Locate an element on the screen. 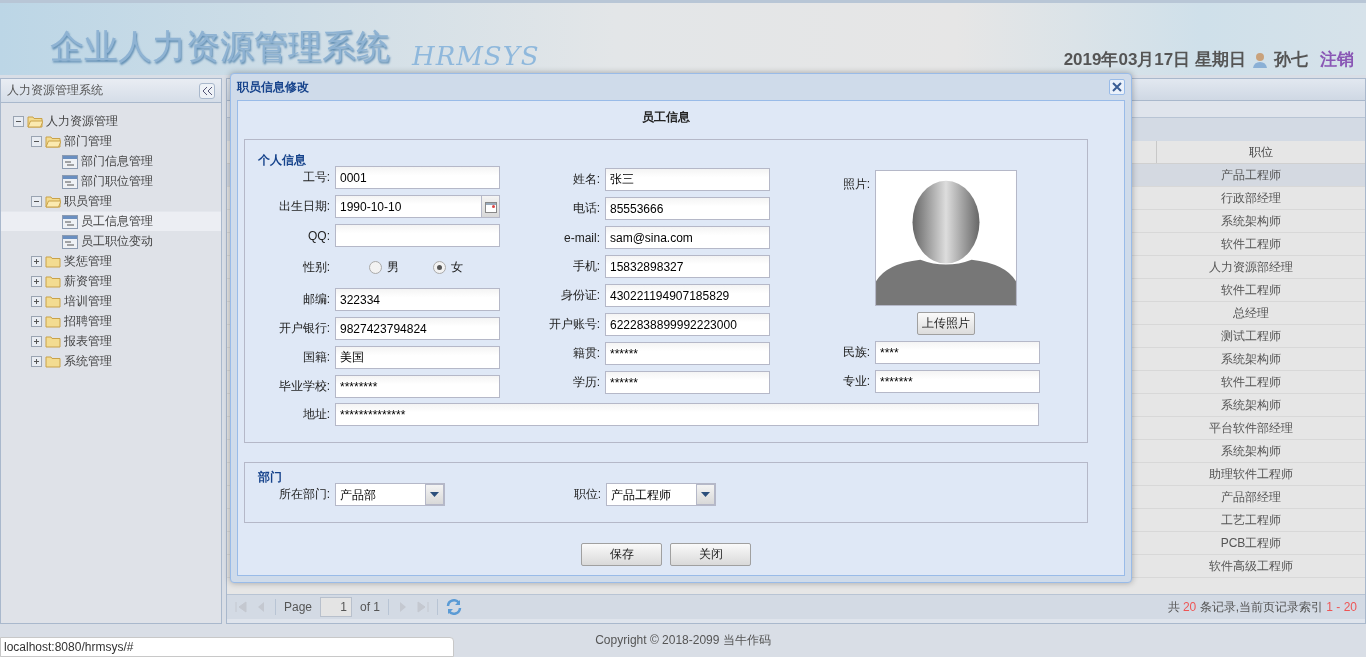  select-field: 产品工程师 is located at coordinates (661, 494).